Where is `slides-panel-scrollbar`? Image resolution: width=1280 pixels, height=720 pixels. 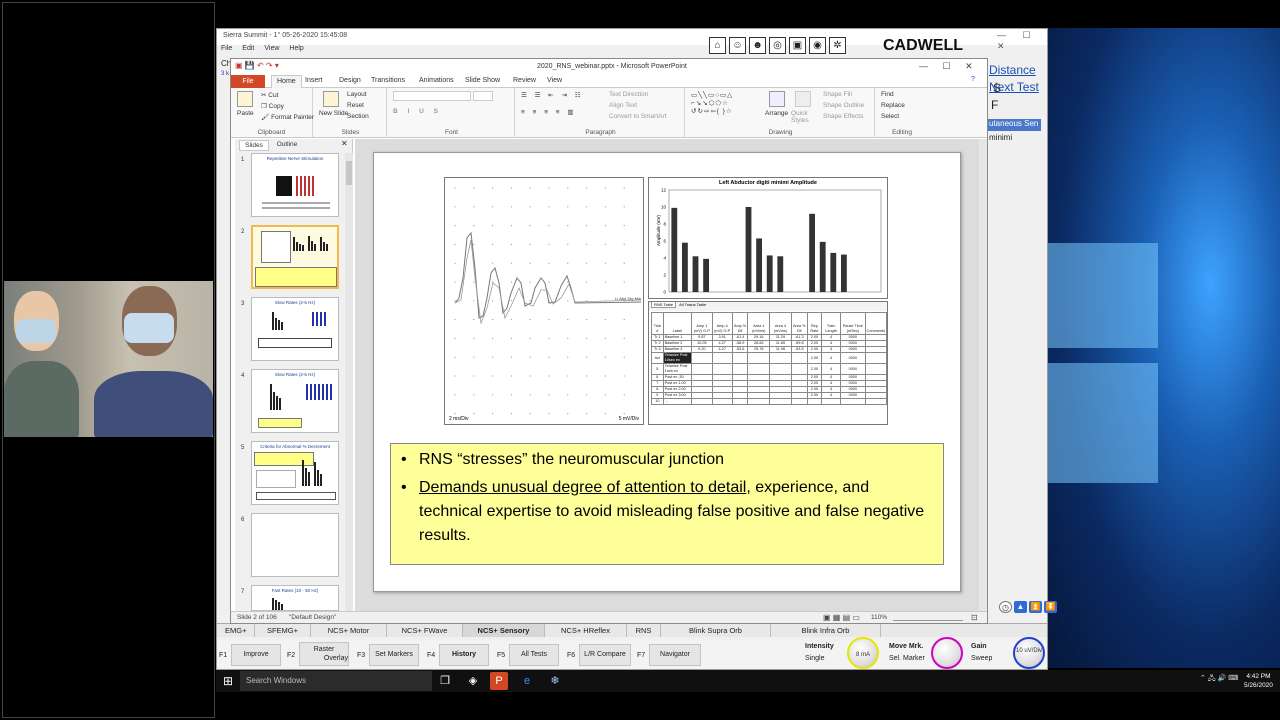 slides-panel-scrollbar is located at coordinates (349, 382).